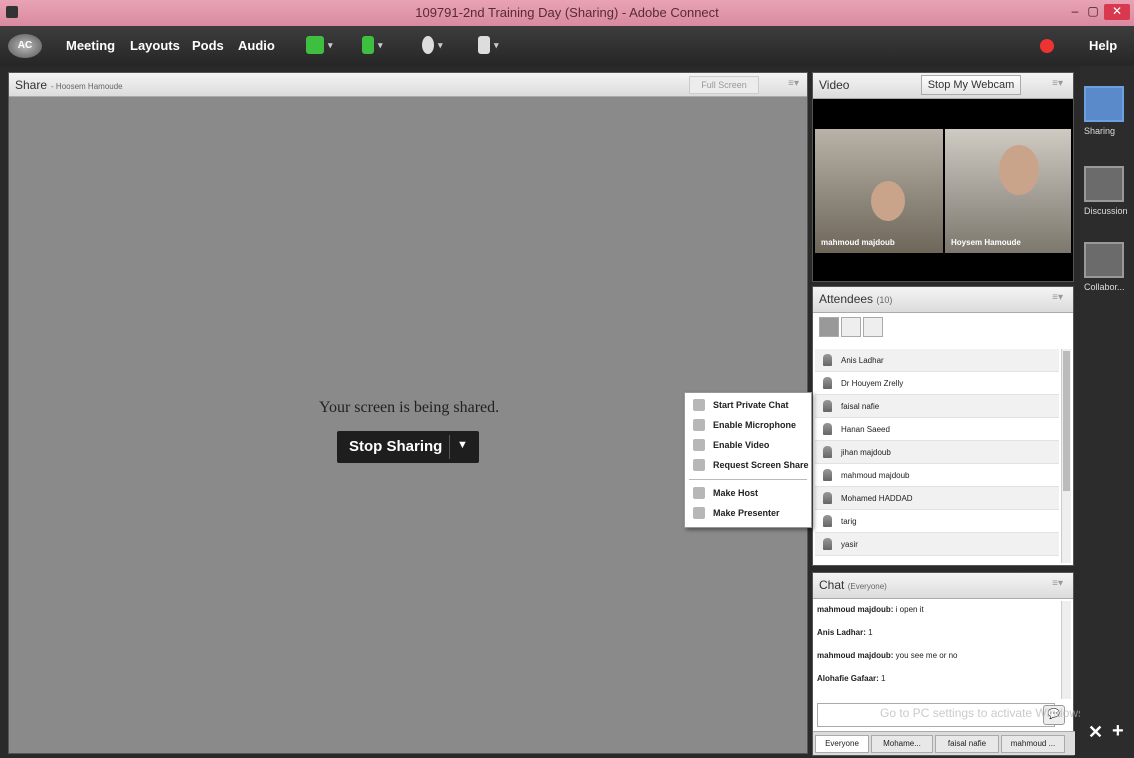 The image size is (1134, 758). Describe the element at coordinates (1066, 650) in the screenshot. I see `chat-scrollbar` at that location.